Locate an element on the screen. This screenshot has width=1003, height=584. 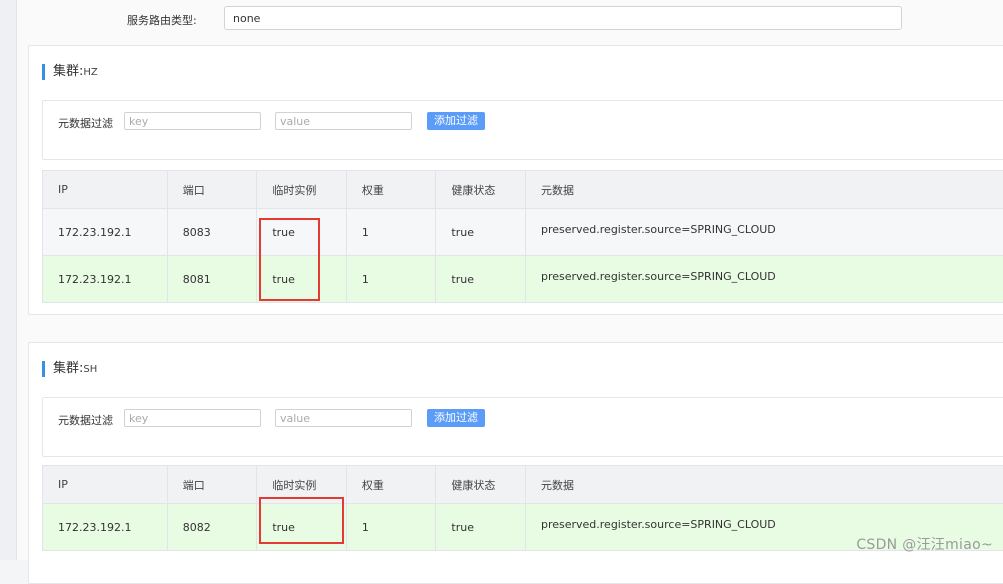
cell-port: 8083 is located at coordinates (212, 232).